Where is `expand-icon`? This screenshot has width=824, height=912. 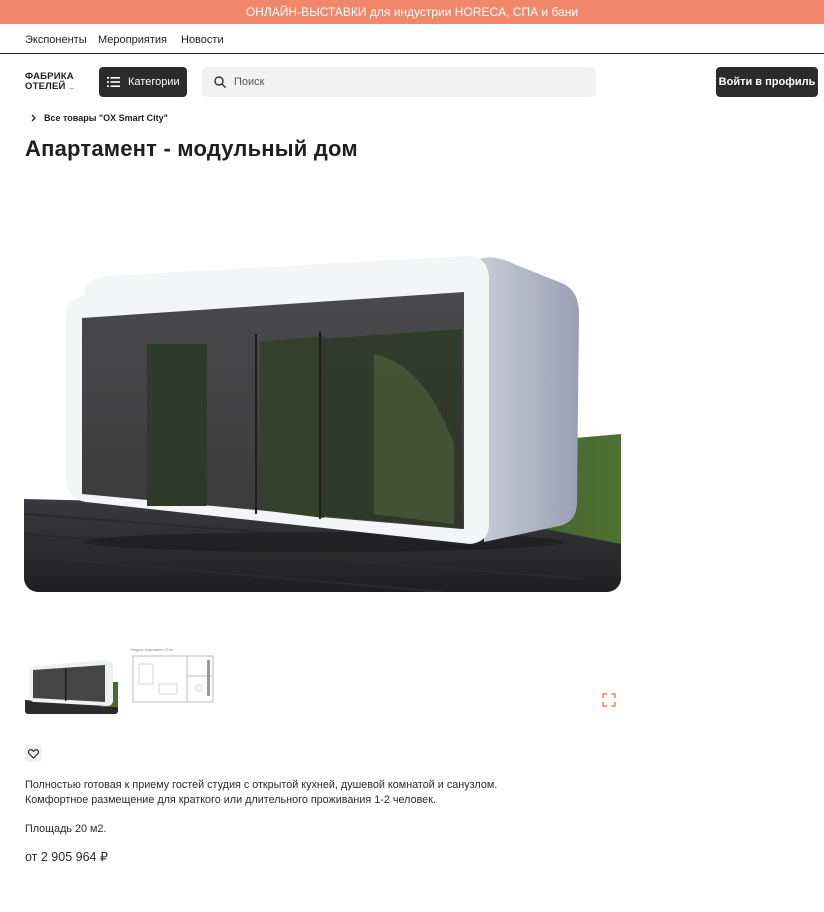 expand-icon is located at coordinates (609, 700).